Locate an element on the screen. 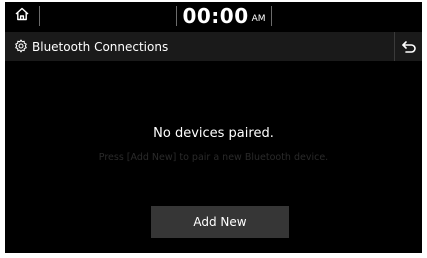 The image size is (427, 258). clock: 00:00 AM is located at coordinates (224, 16).